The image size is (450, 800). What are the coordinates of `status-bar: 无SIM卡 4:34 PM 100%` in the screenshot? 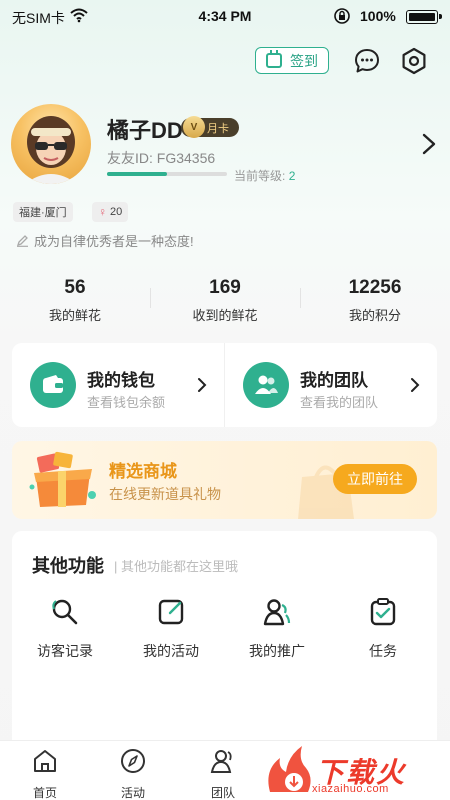 It's located at (225, 16).